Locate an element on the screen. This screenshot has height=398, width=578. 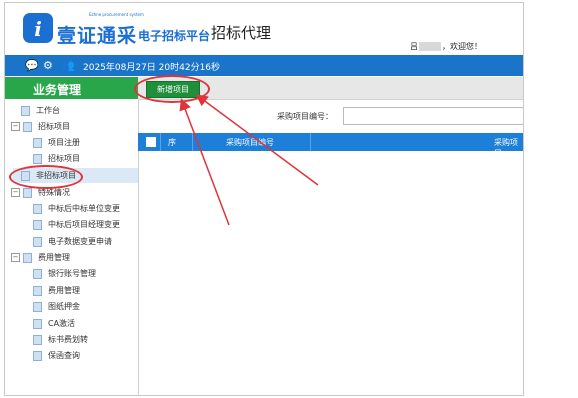
annotation-arrows is located at coordinates (249, 160).